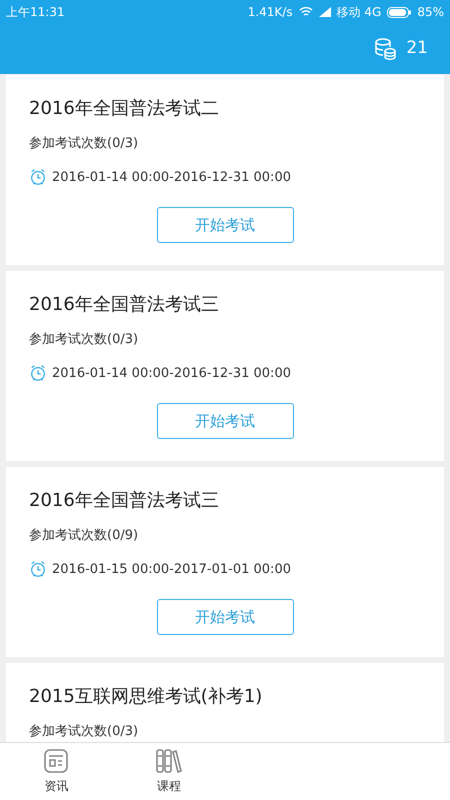  Describe the element at coordinates (430, 12) in the screenshot. I see `battery-percent: 85%` at that location.